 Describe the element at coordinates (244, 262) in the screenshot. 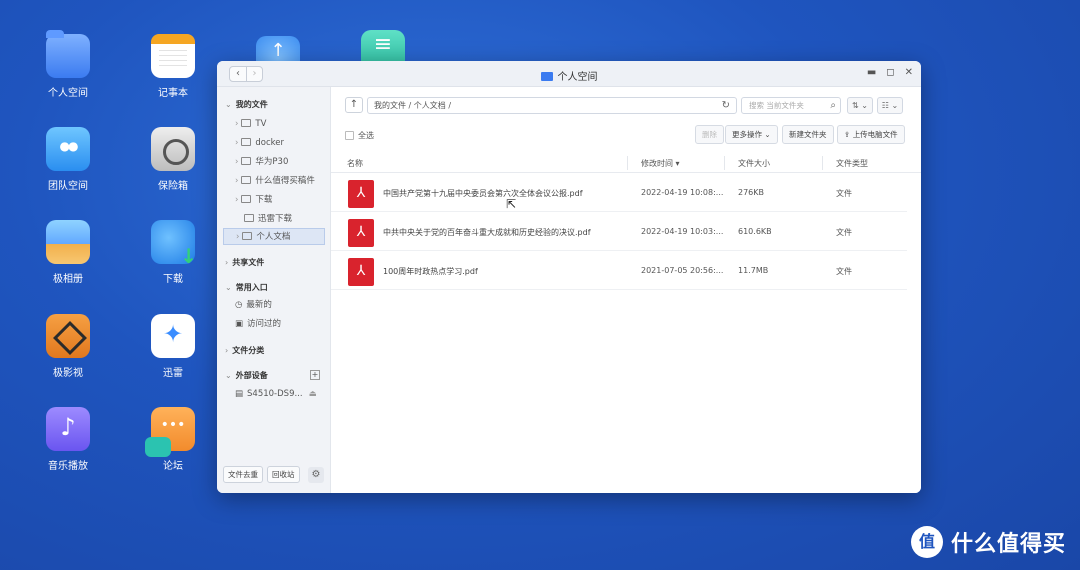

I see `sidebar-section-shared: › 共享文件` at that location.